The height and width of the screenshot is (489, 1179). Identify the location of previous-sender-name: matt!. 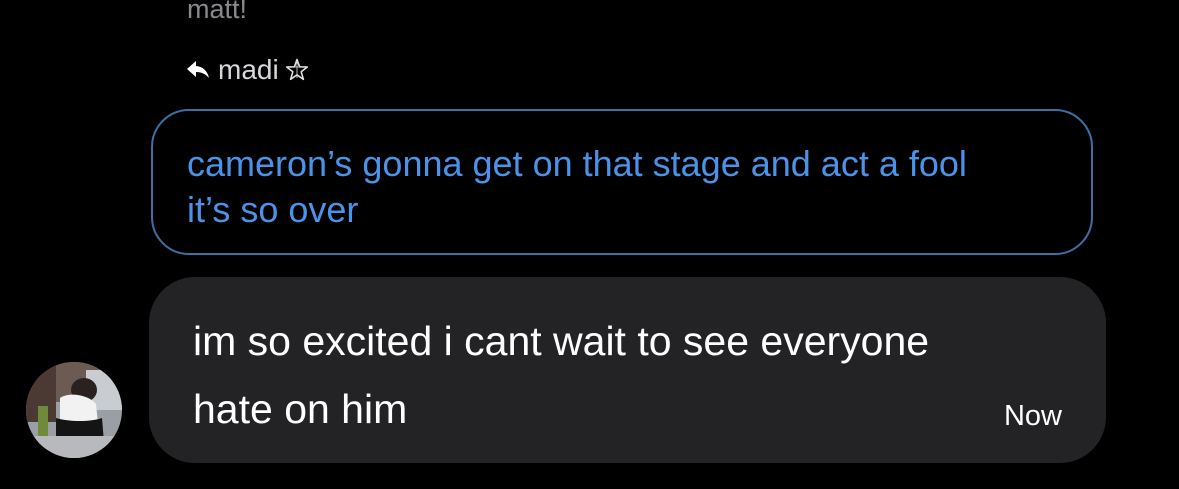
(217, 12).